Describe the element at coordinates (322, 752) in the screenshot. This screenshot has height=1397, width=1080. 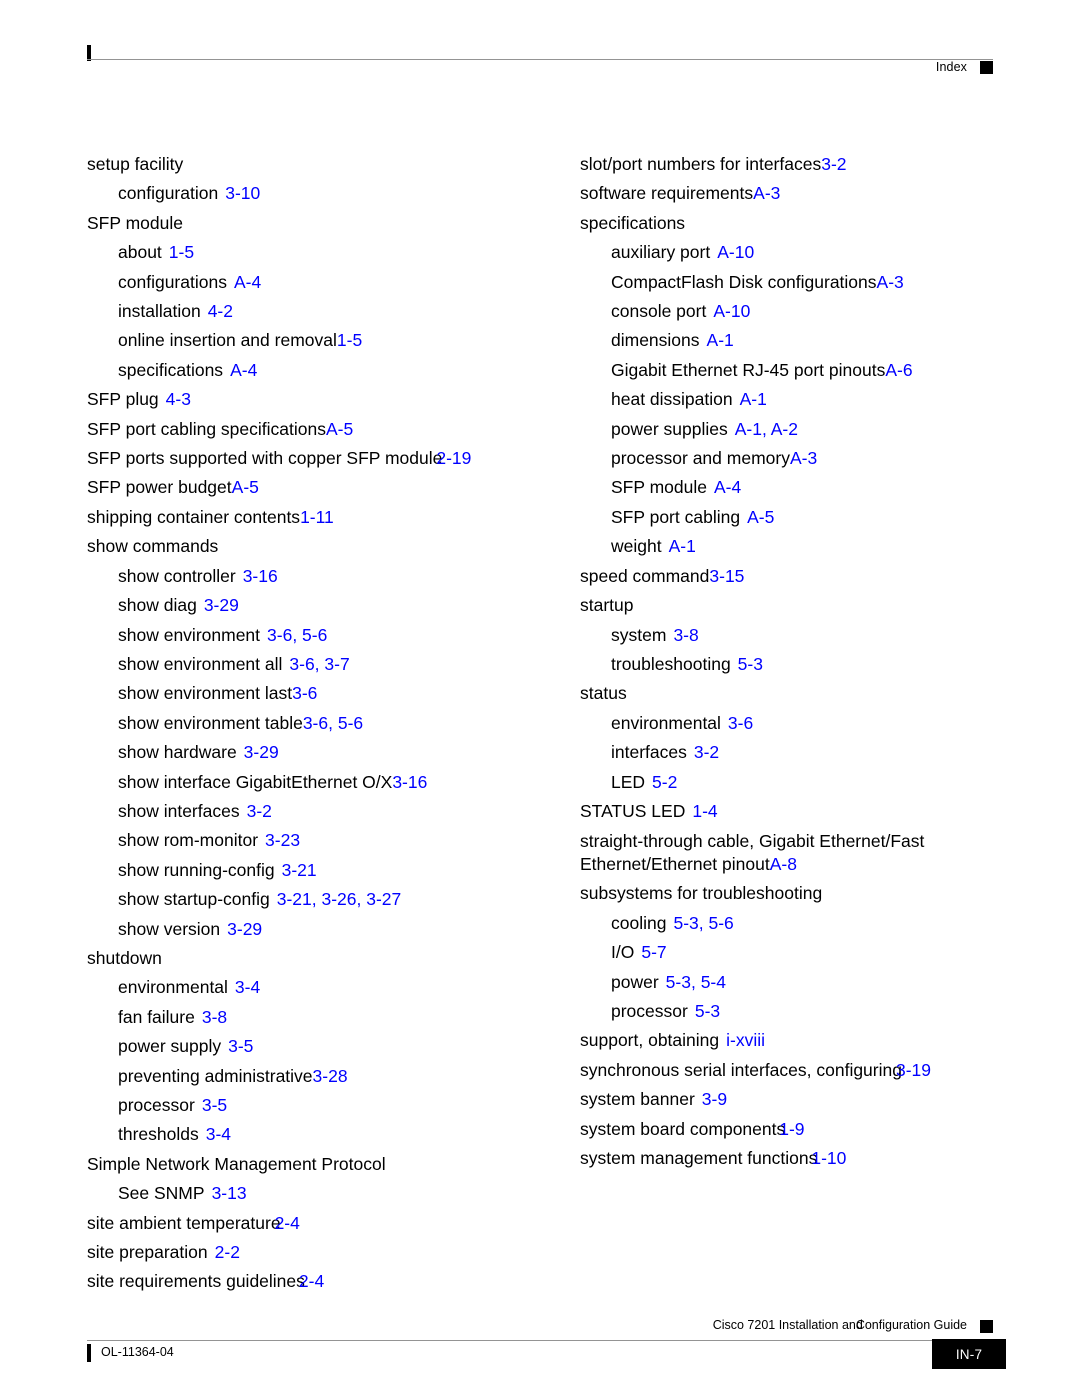
I see `index-entry: show hardware 3-29` at that location.